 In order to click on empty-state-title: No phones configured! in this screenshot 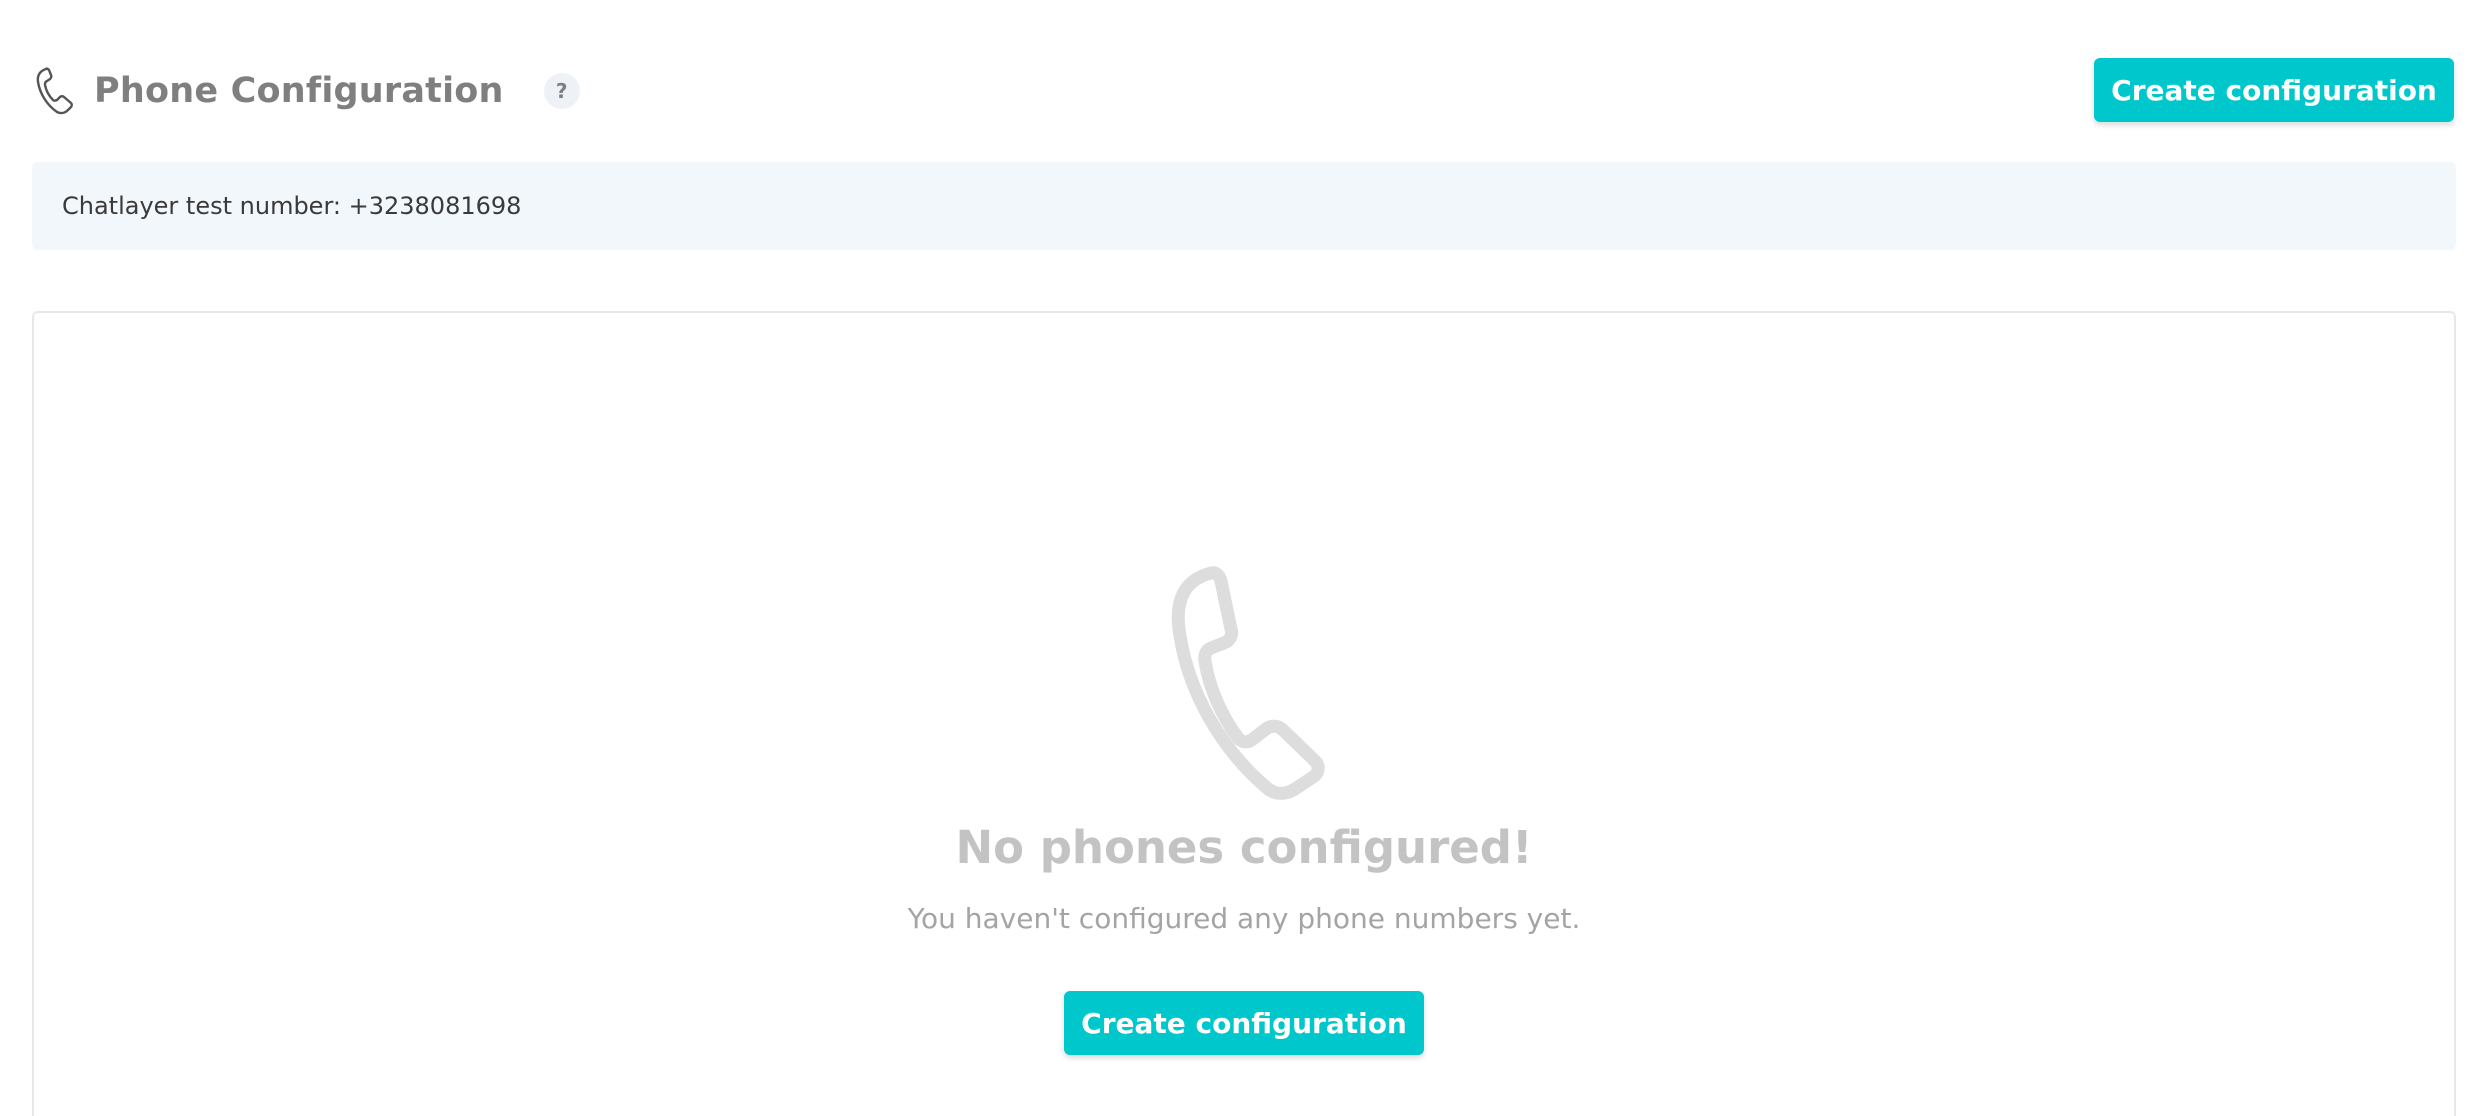, I will do `click(1244, 847)`.